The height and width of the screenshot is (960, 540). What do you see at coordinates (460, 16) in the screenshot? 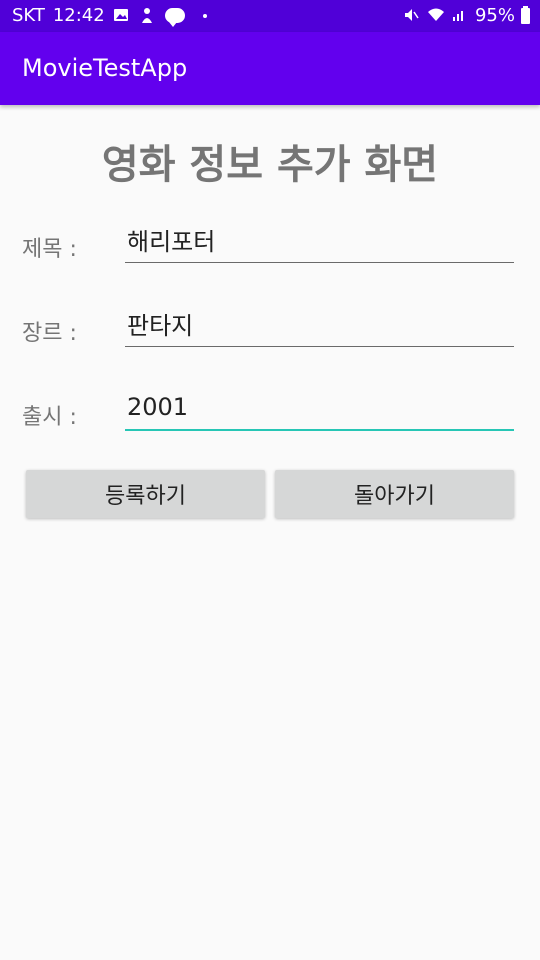
I see `signal-icon` at bounding box center [460, 16].